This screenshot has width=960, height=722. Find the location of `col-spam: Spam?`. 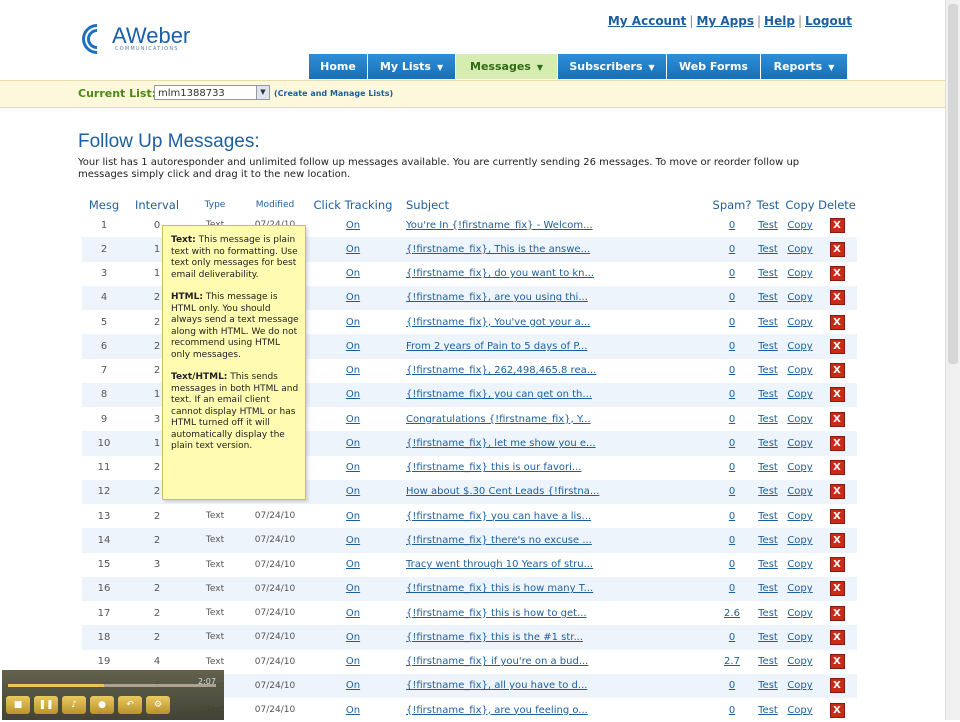

col-spam: Spam? is located at coordinates (732, 204).